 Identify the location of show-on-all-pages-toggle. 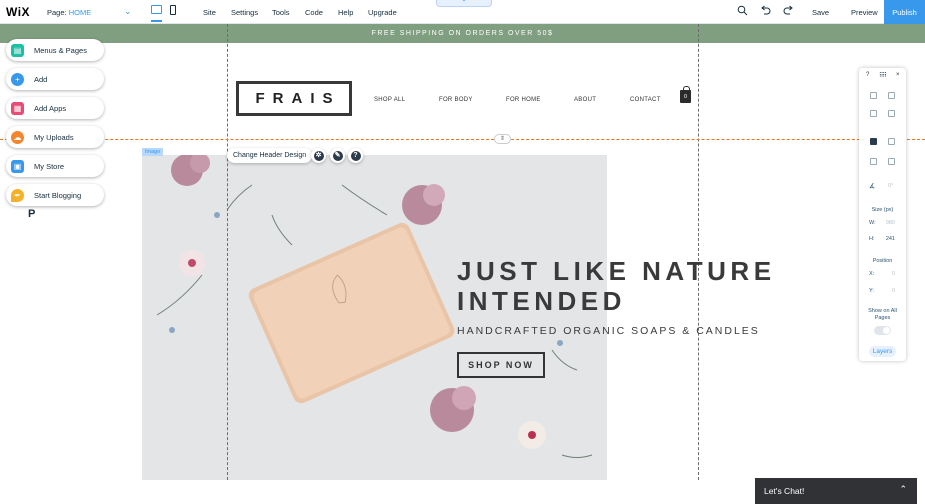
(882, 330).